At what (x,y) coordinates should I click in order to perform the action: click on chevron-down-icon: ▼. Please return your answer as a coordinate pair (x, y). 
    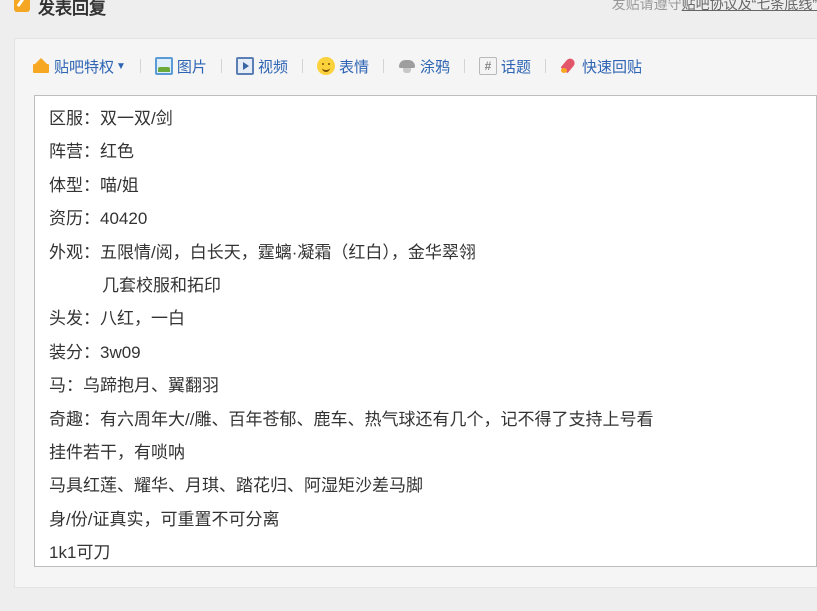
    Looking at the image, I should click on (121, 66).